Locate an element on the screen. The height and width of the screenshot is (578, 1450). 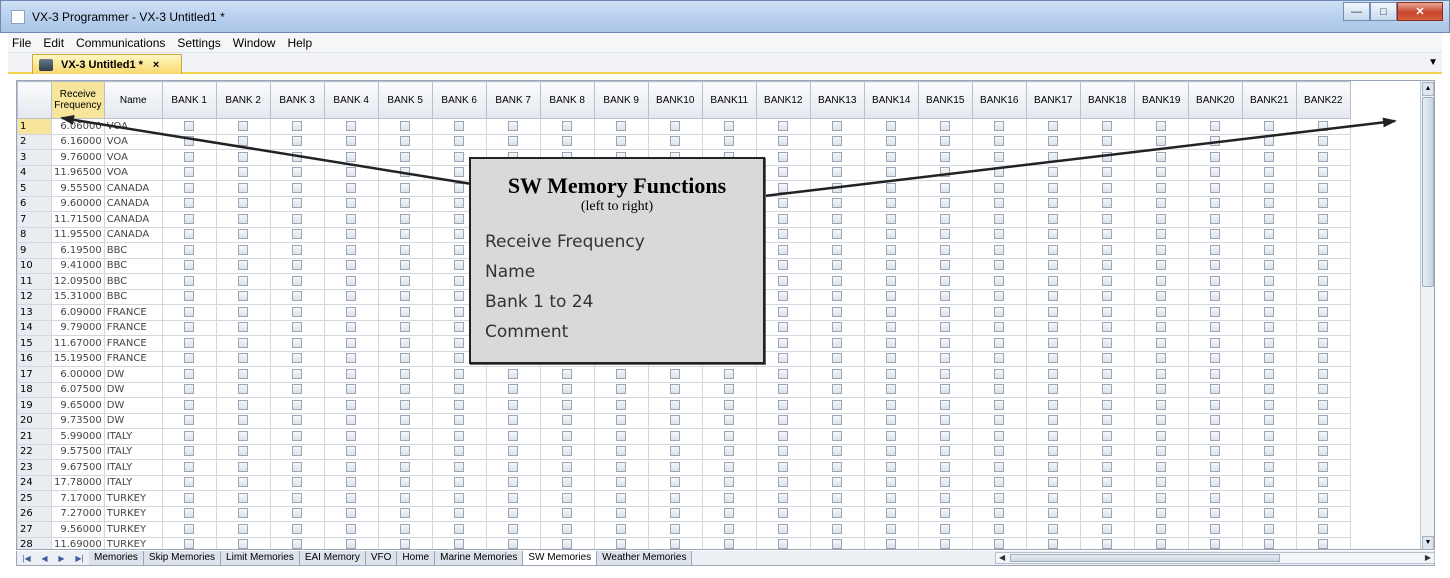
column-header-bank: BANK21 is located at coordinates (1269, 100).